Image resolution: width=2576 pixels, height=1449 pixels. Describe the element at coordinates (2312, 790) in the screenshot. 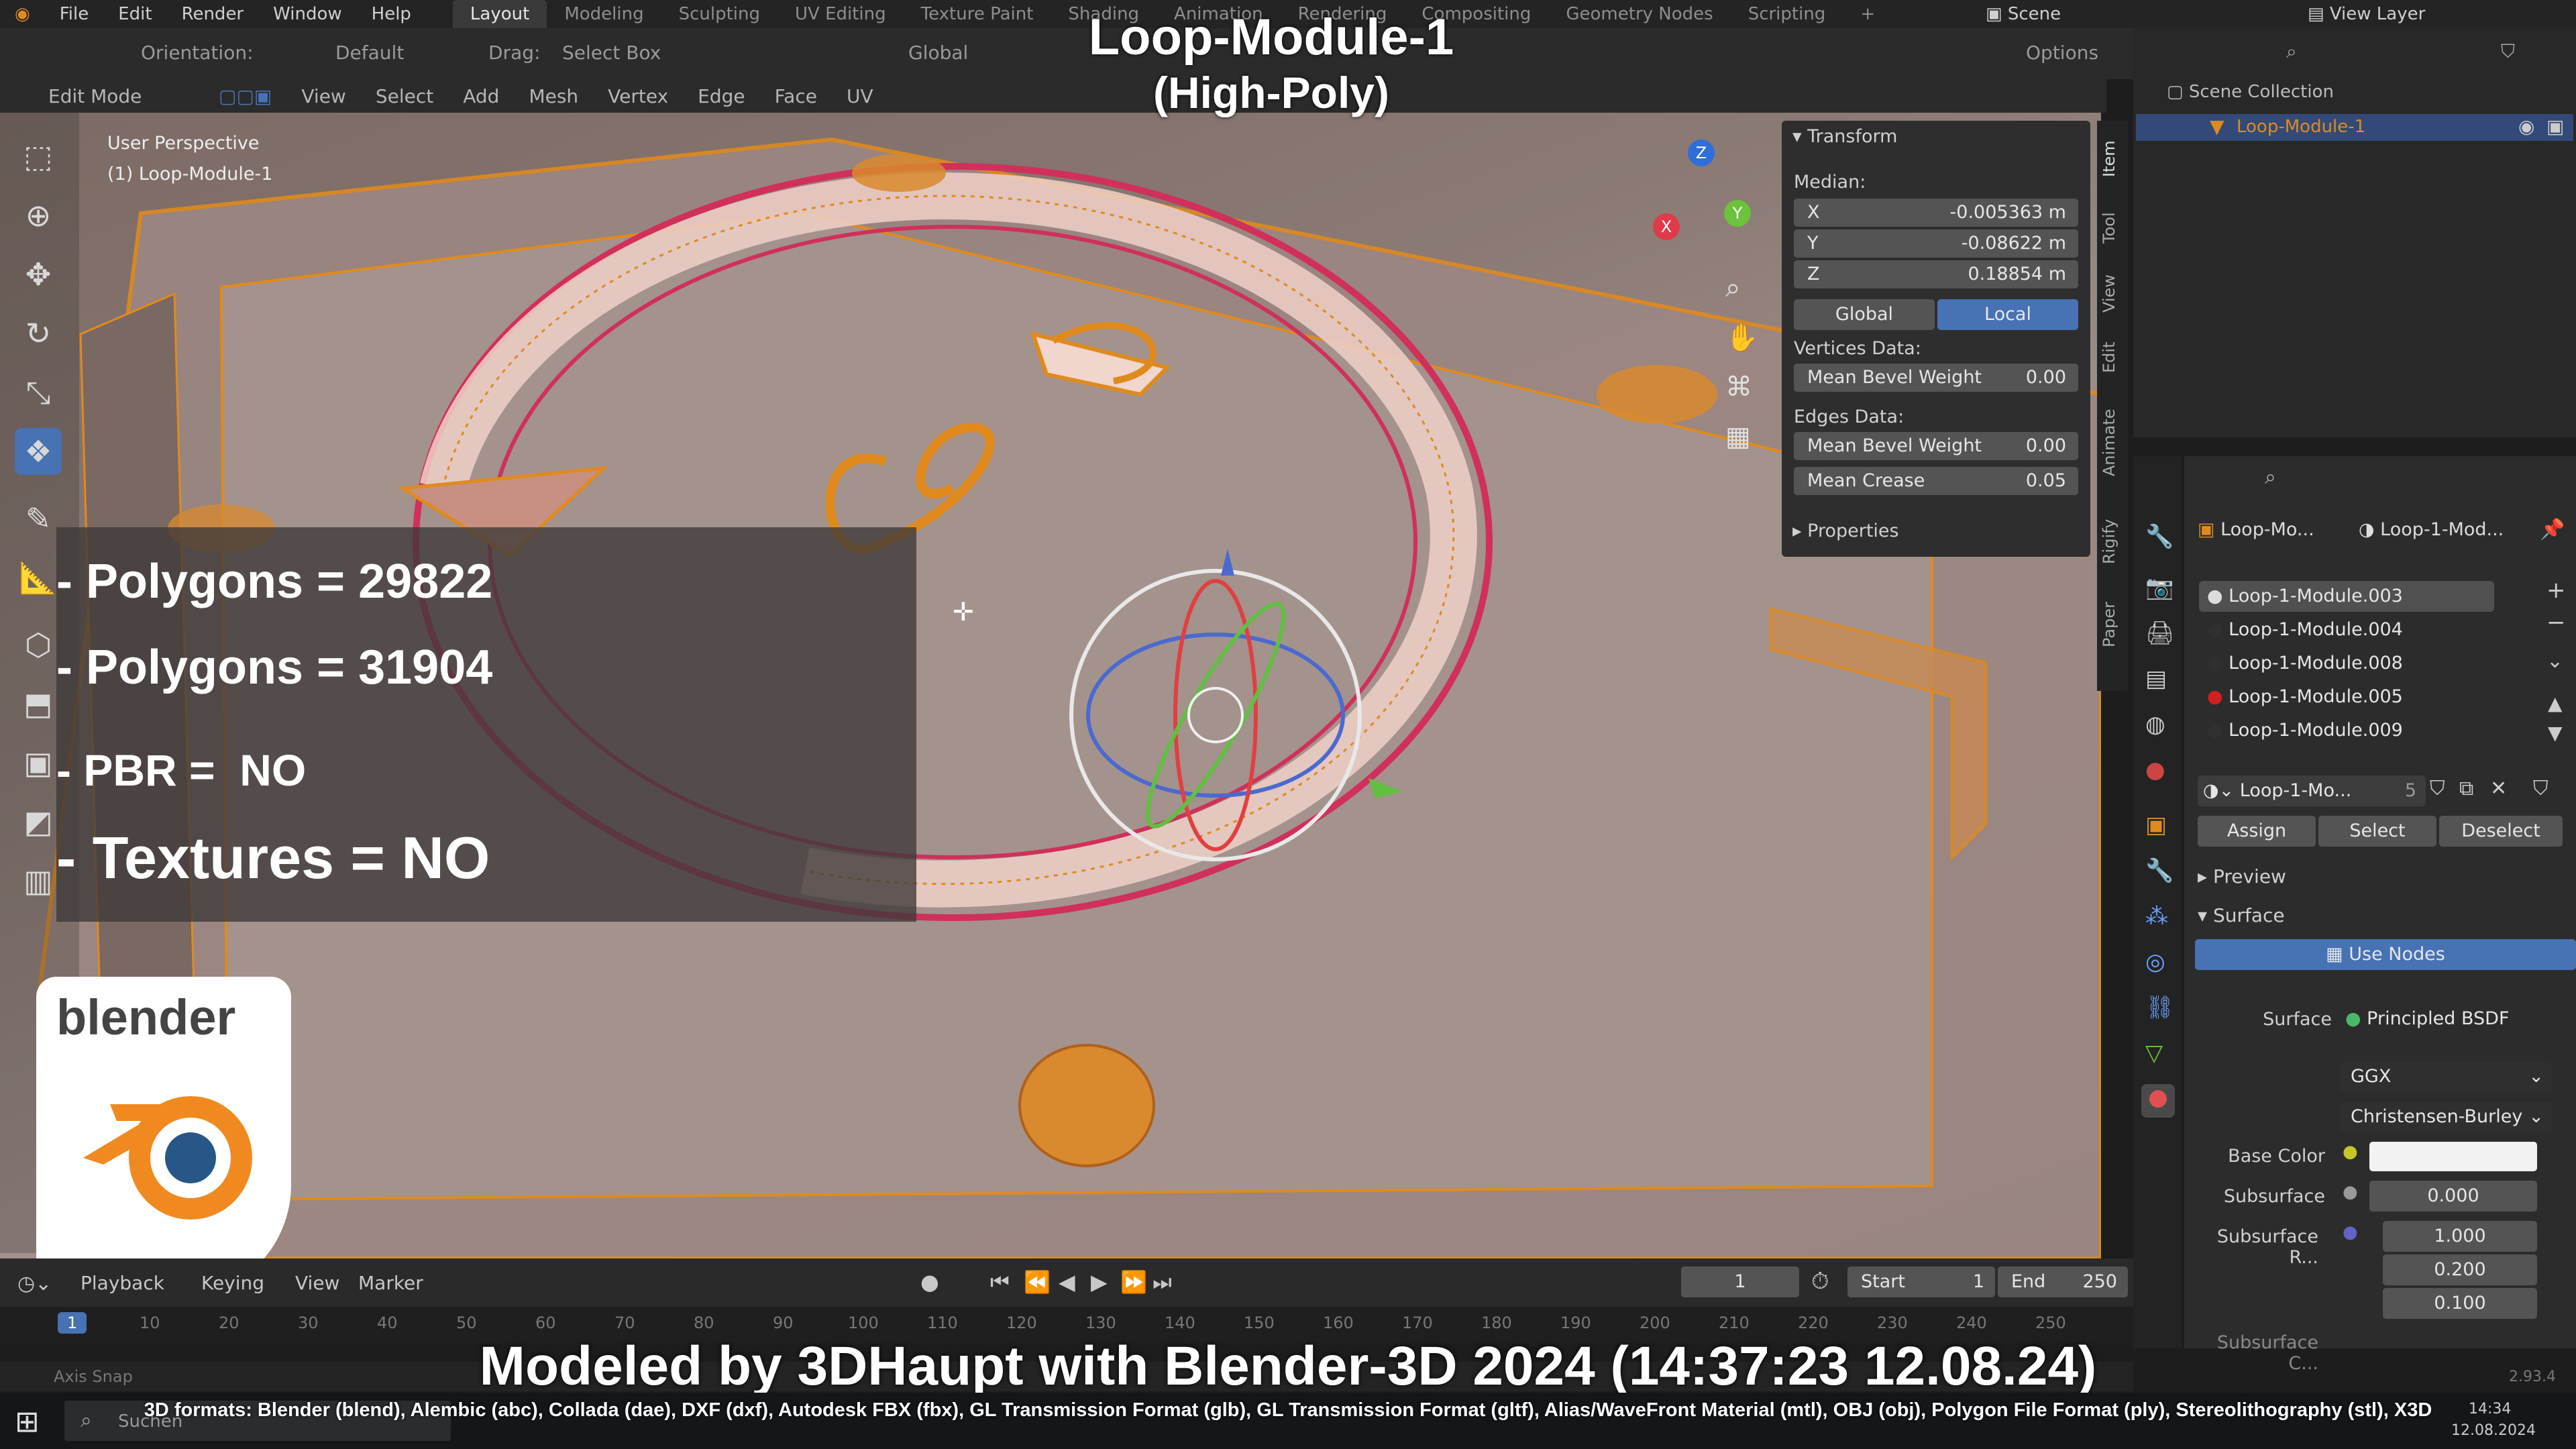

I see `material-browse: ◑⌄ Loop-1-Mo... 5` at that location.